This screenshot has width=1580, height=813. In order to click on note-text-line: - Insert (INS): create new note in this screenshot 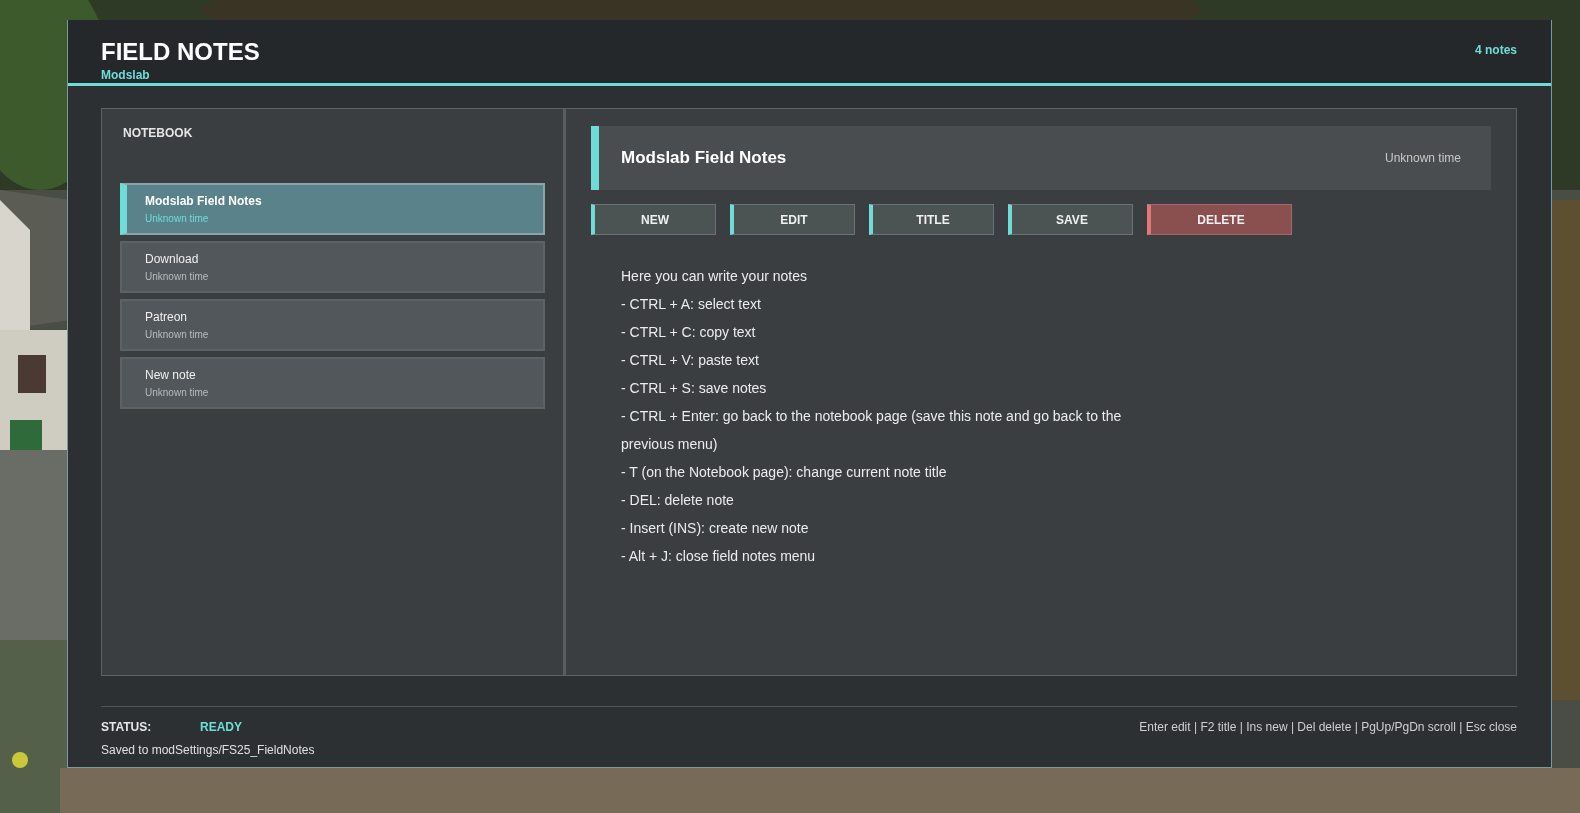, I will do `click(715, 528)`.